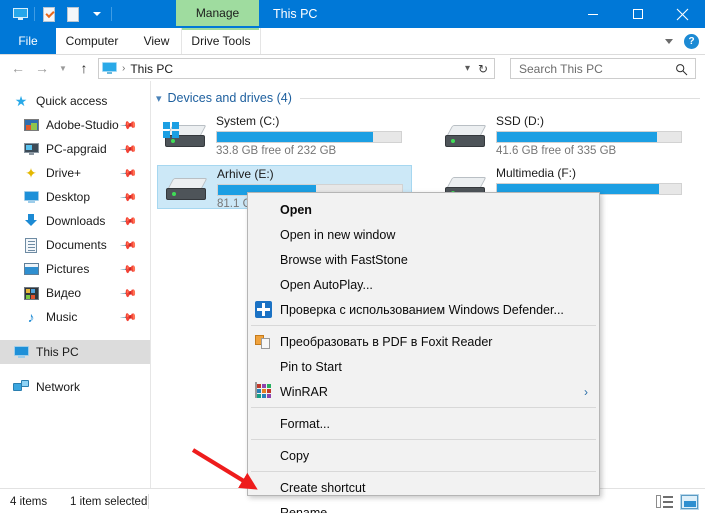 The height and width of the screenshot is (513, 705). Describe the element at coordinates (156, 41) in the screenshot. I see `tab-view: View` at that location.